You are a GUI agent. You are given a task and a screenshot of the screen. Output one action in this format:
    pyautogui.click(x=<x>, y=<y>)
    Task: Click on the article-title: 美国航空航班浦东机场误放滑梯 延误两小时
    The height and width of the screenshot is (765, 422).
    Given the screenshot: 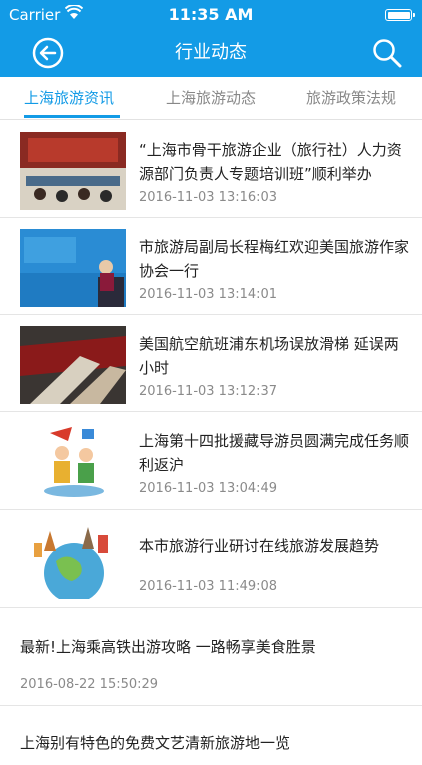 What is the action you would take?
    pyautogui.click(x=269, y=356)
    